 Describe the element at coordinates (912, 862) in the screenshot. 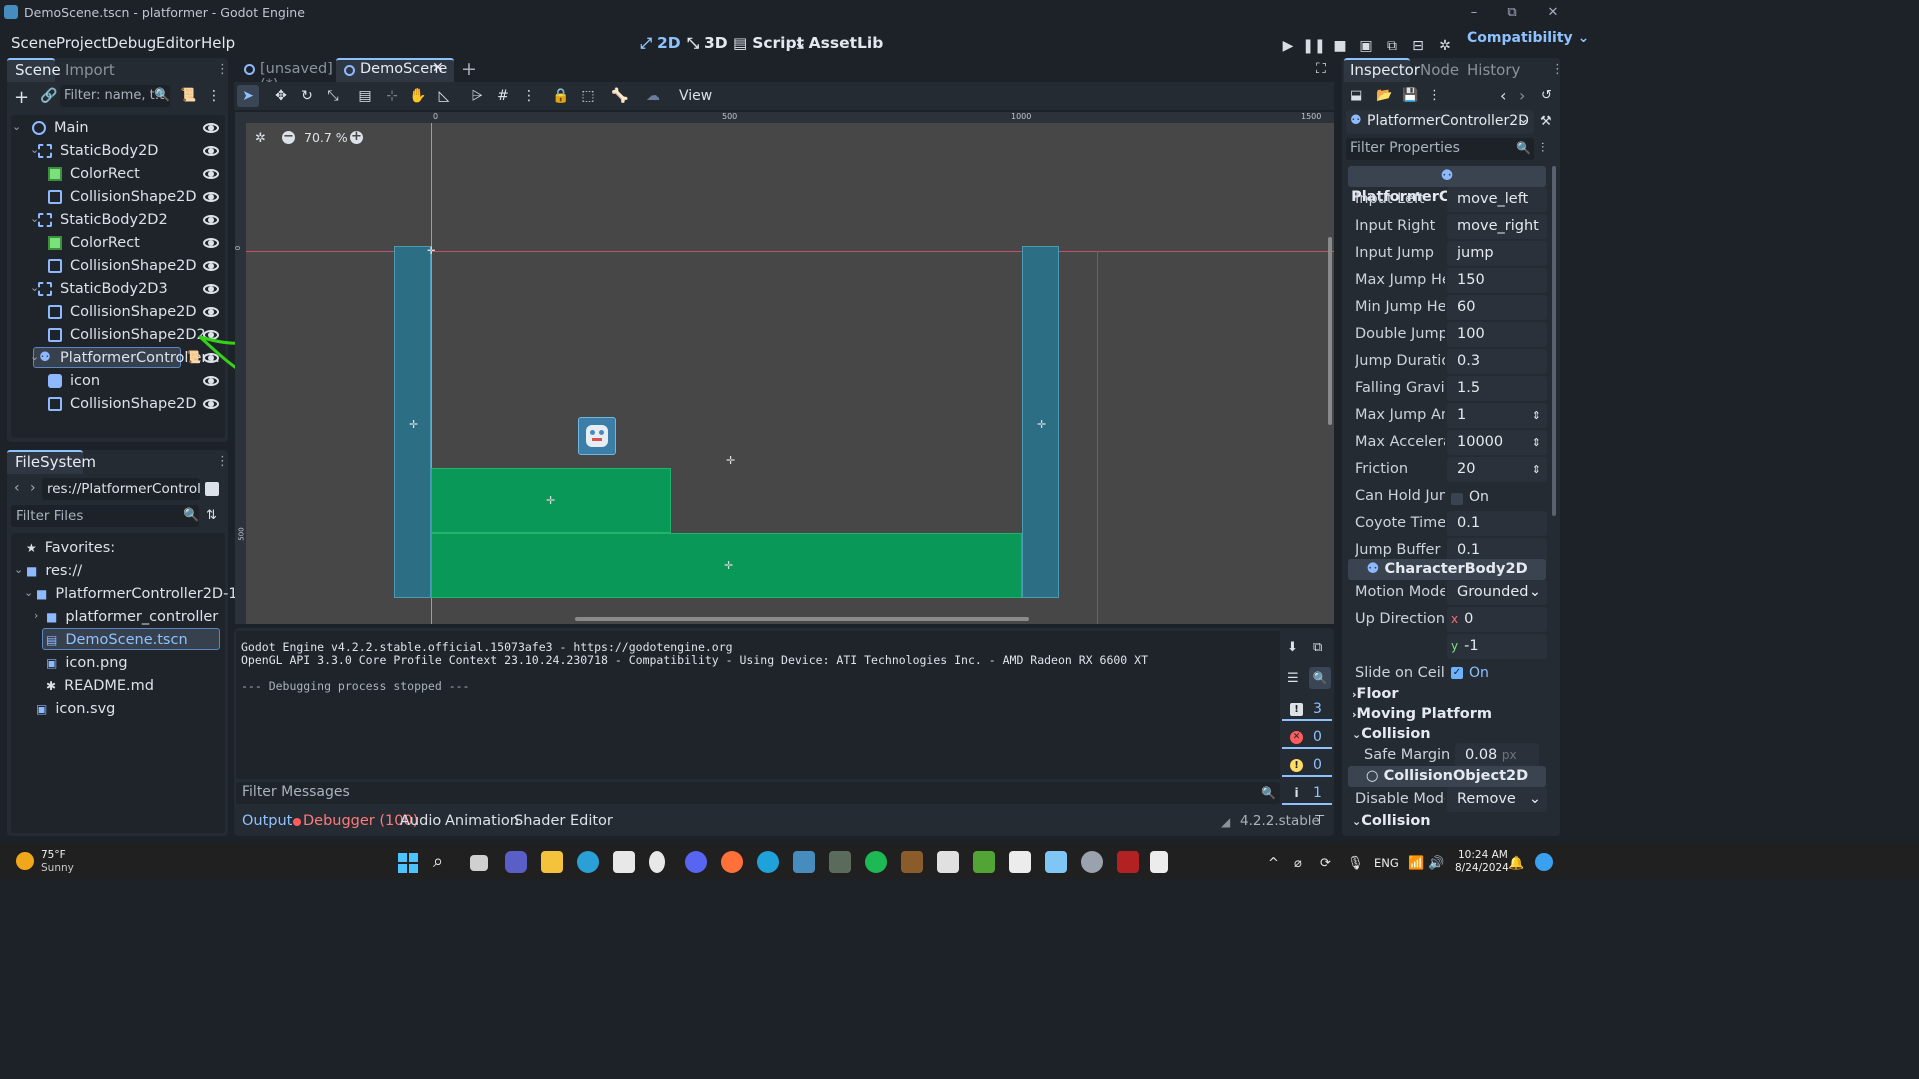

I see `game-icon` at that location.